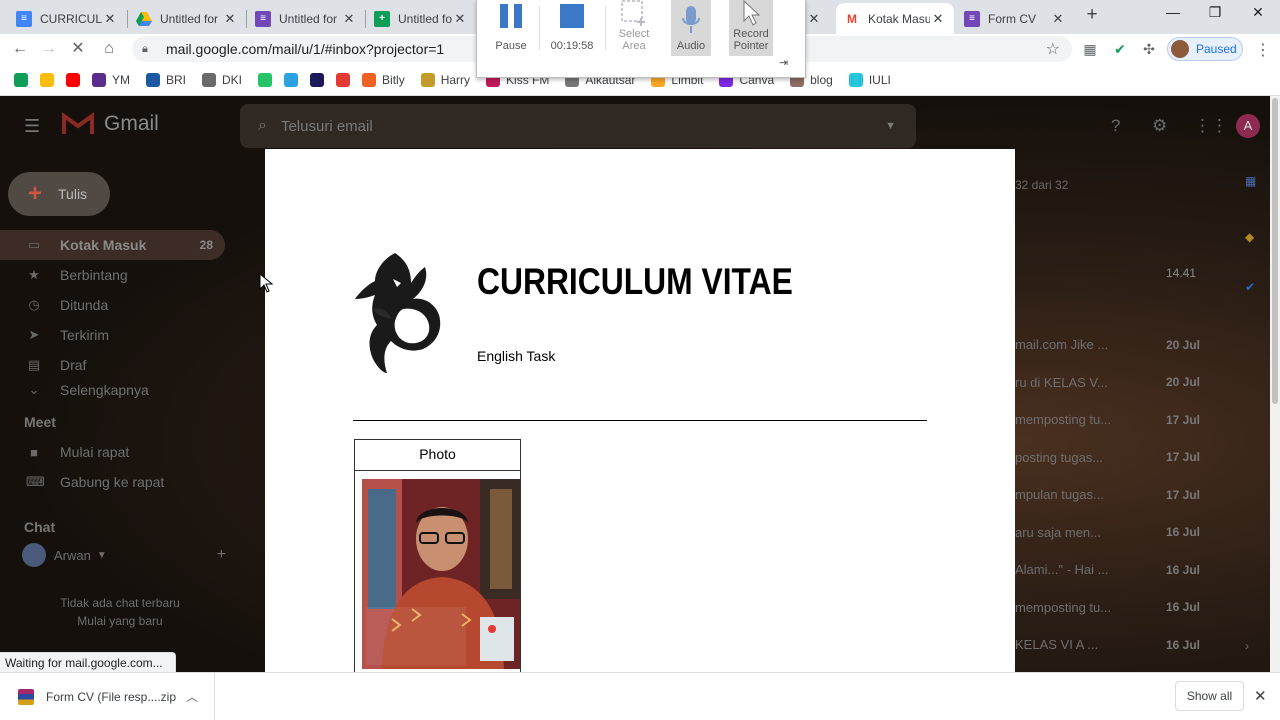  What do you see at coordinates (899, 18) in the screenshot?
I see `tab-title: Kotak Masu` at bounding box center [899, 18].